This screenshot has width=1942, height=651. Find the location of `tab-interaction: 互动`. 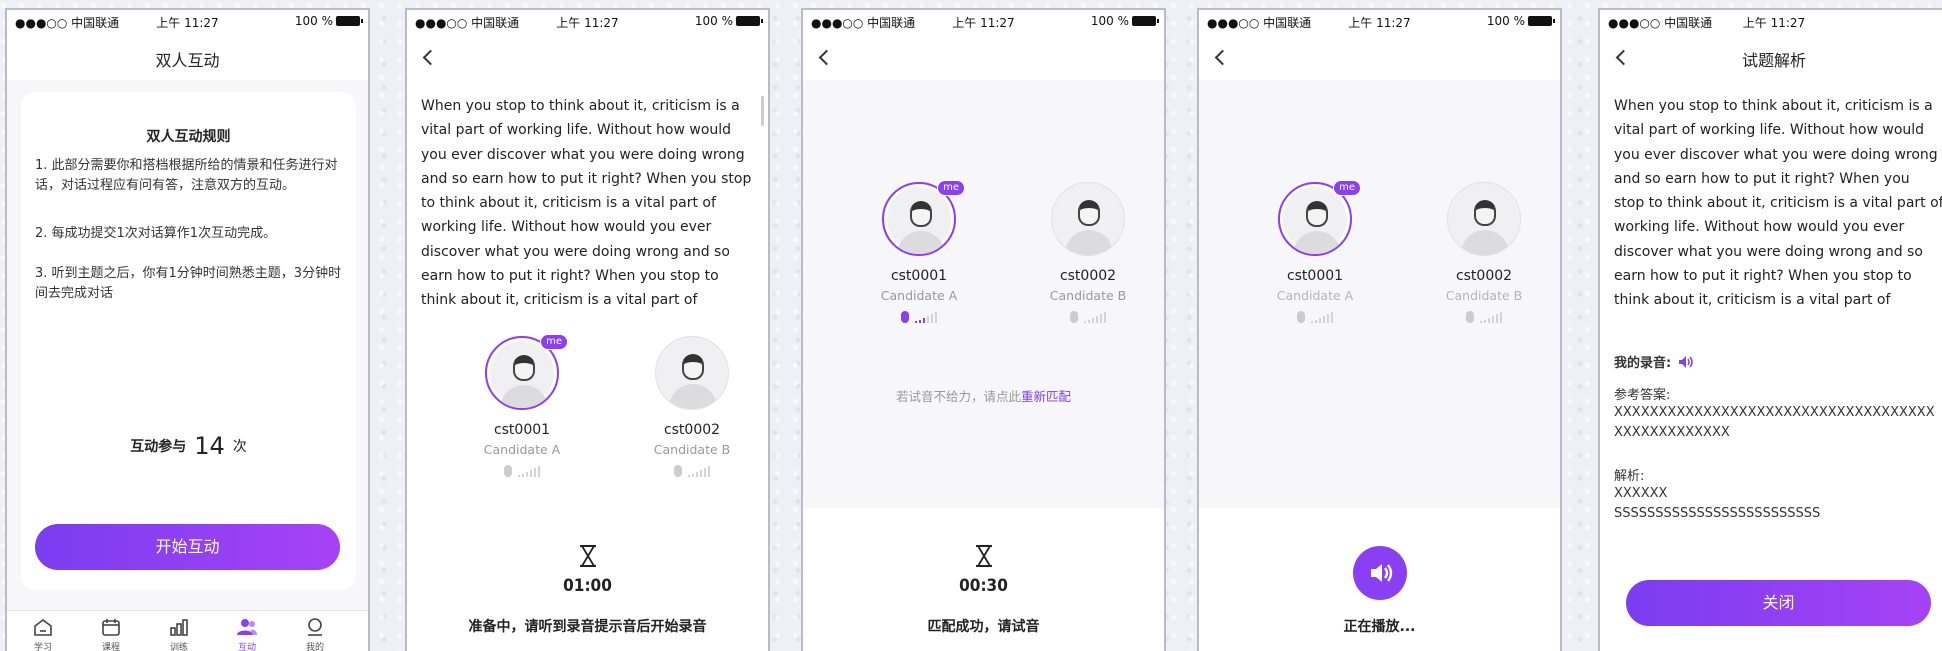

tab-interaction: 互动 is located at coordinates (247, 634).